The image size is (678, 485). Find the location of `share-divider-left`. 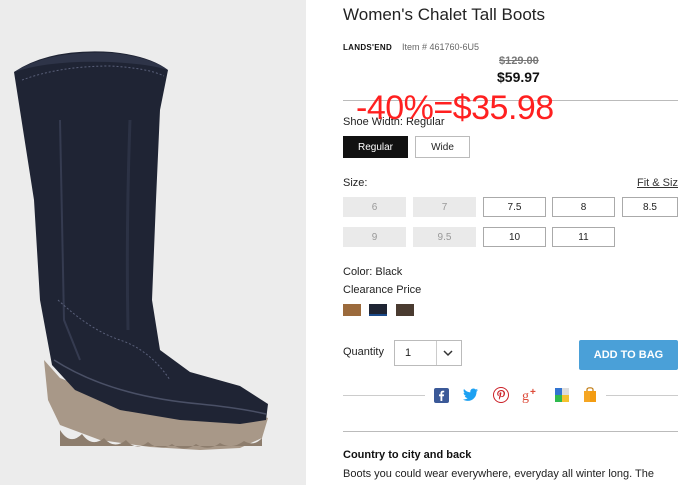

share-divider-left is located at coordinates (384, 395).